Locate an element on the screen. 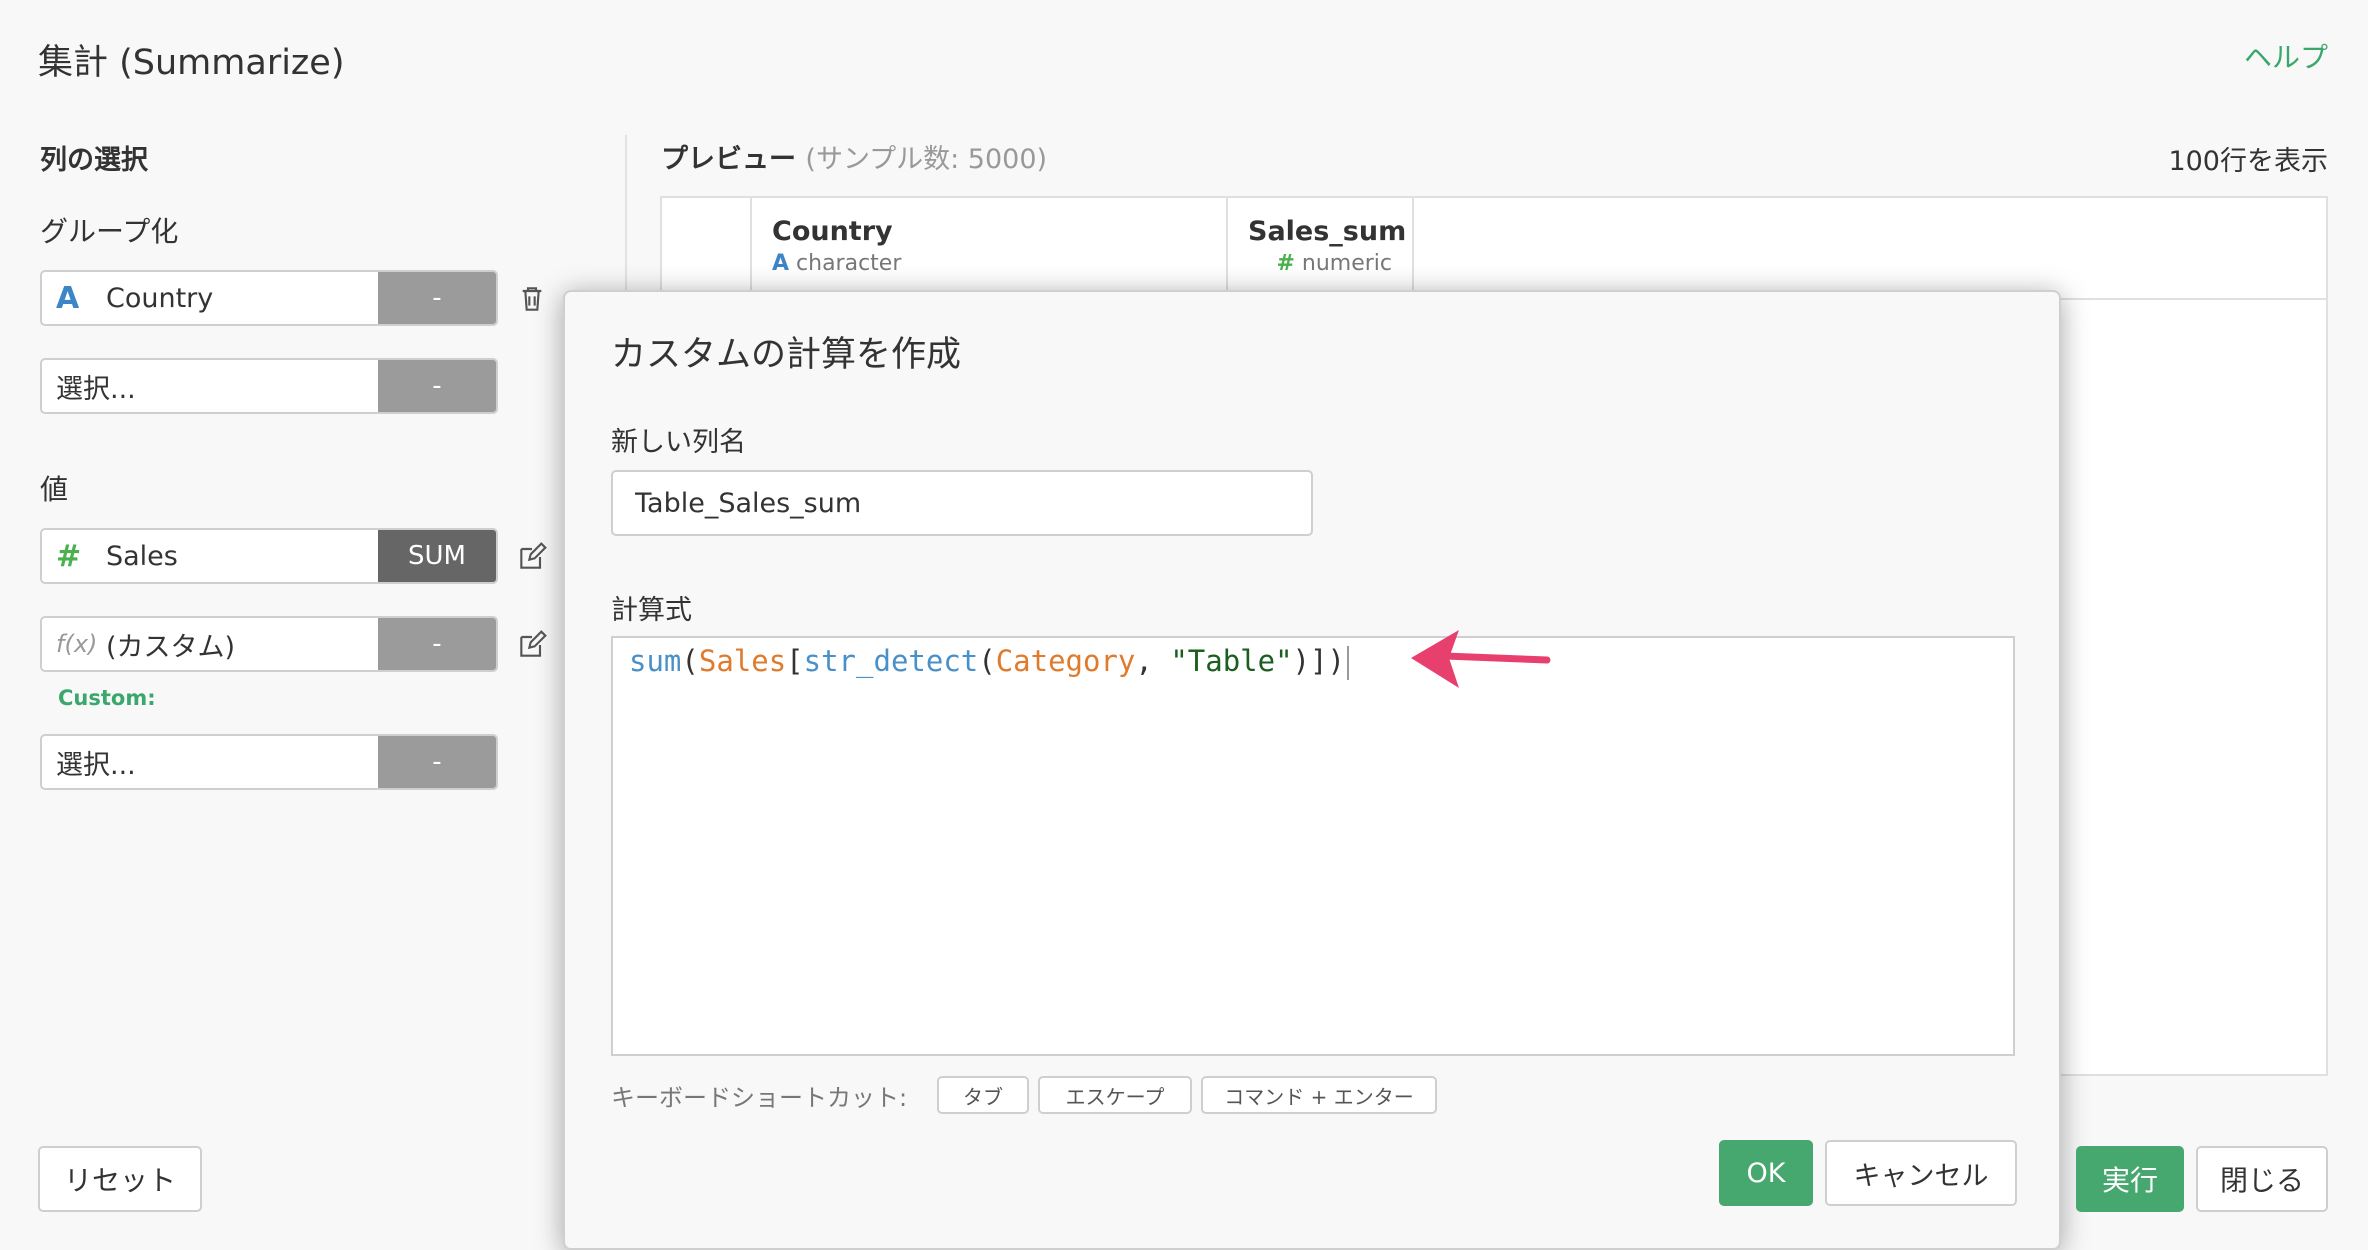  group-field-agg-button: - is located at coordinates (437, 298).